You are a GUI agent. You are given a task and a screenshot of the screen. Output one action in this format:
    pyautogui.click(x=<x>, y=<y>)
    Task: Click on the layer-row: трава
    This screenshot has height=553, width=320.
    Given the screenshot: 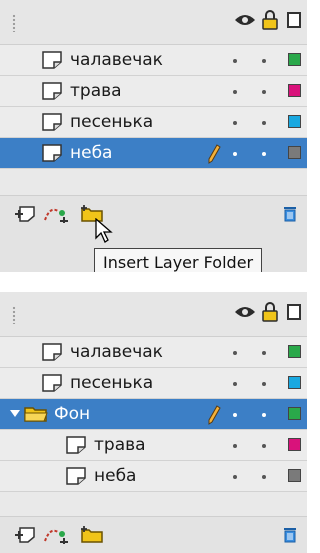 What is the action you would take?
    pyautogui.click(x=153, y=91)
    